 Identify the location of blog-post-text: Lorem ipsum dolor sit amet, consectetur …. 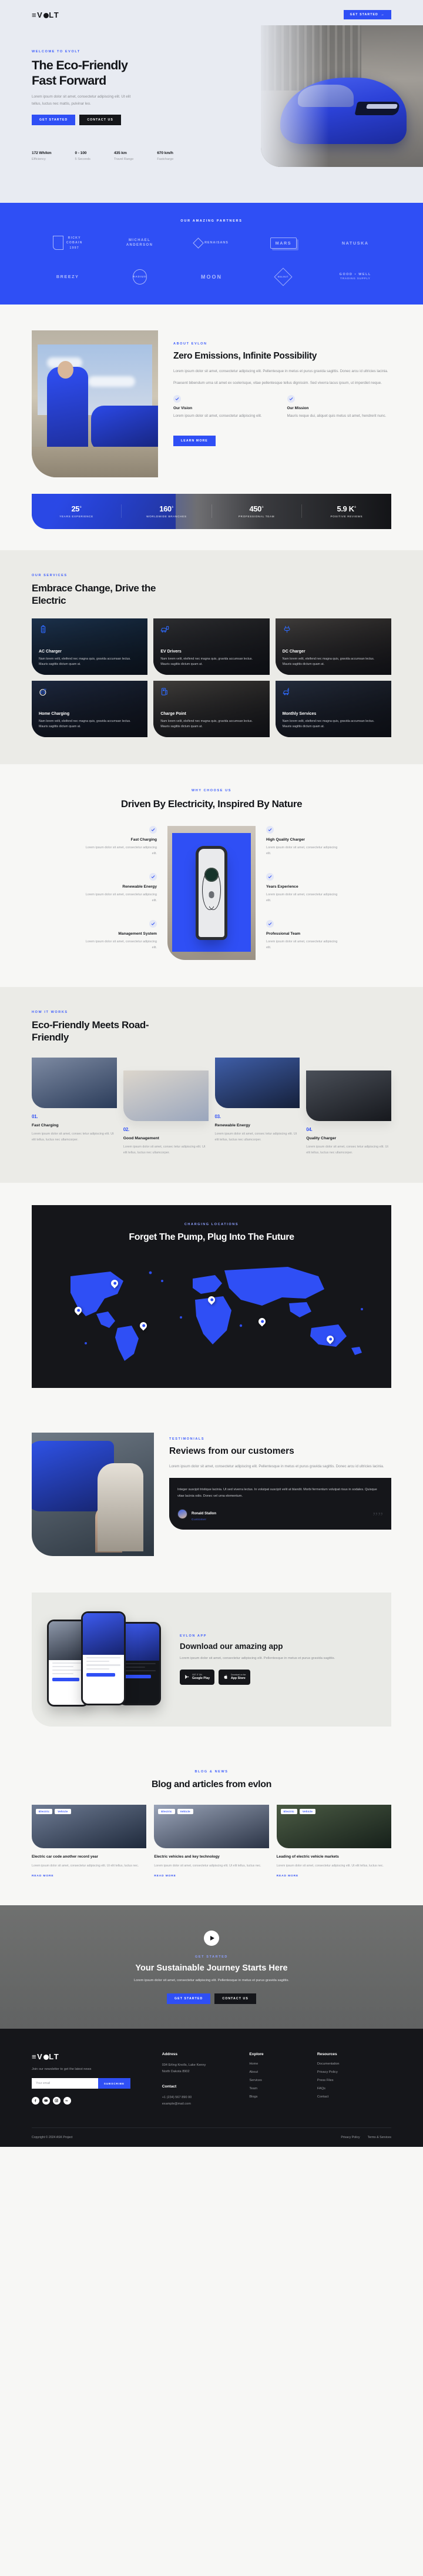
(207, 1866).